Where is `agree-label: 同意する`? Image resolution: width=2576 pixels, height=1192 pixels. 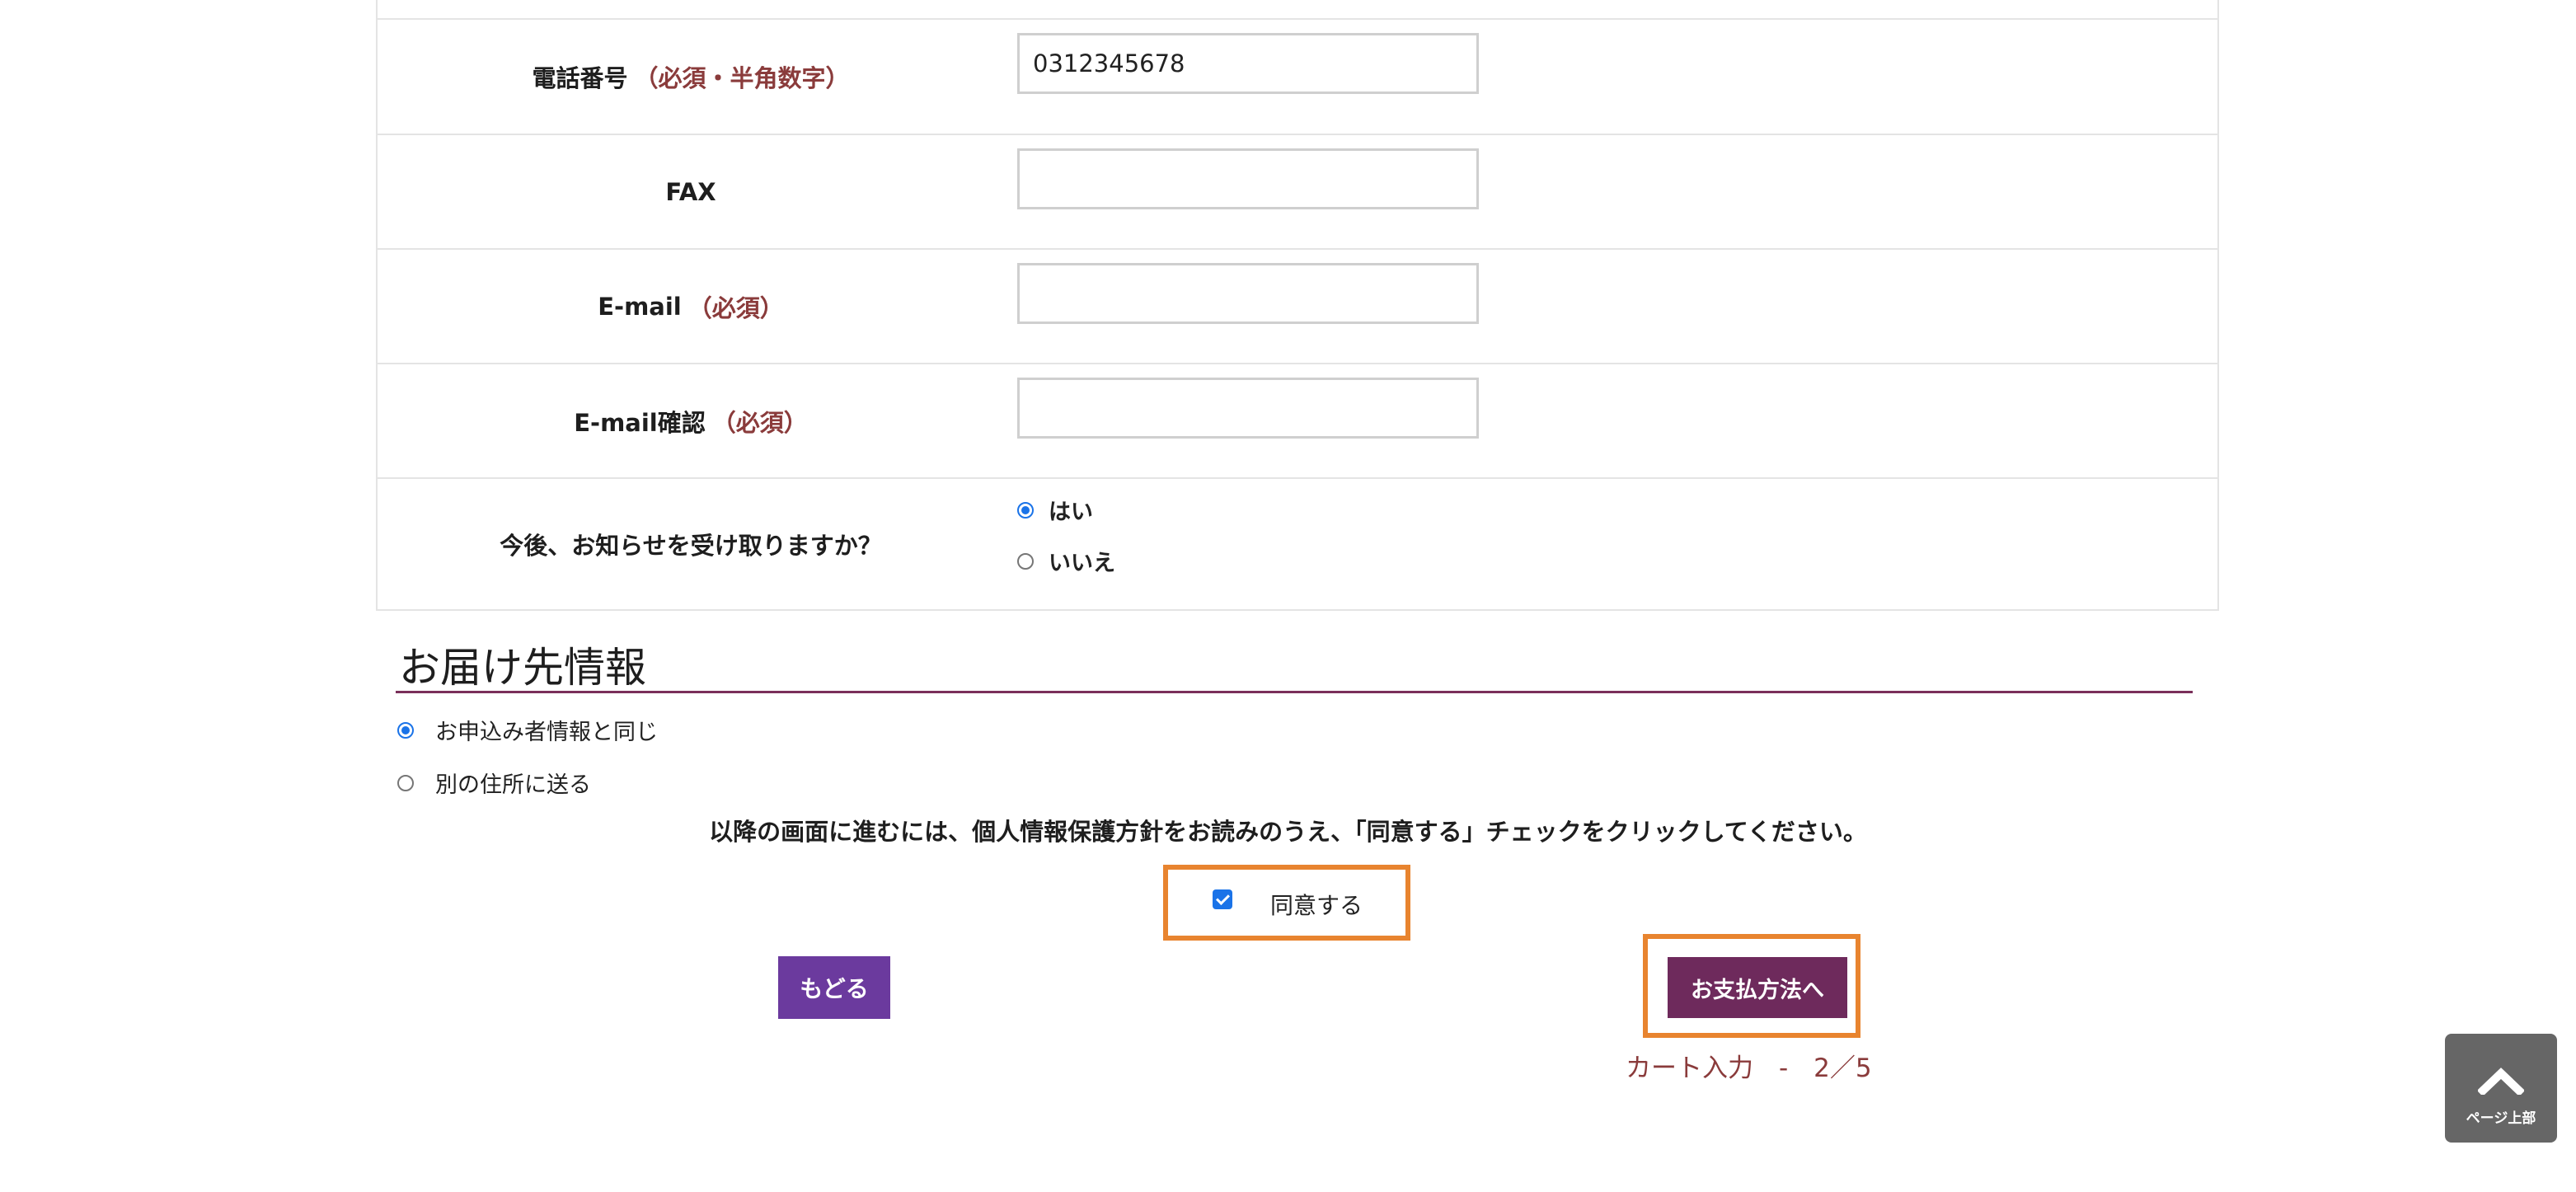
agree-label: 同意する is located at coordinates (1316, 904).